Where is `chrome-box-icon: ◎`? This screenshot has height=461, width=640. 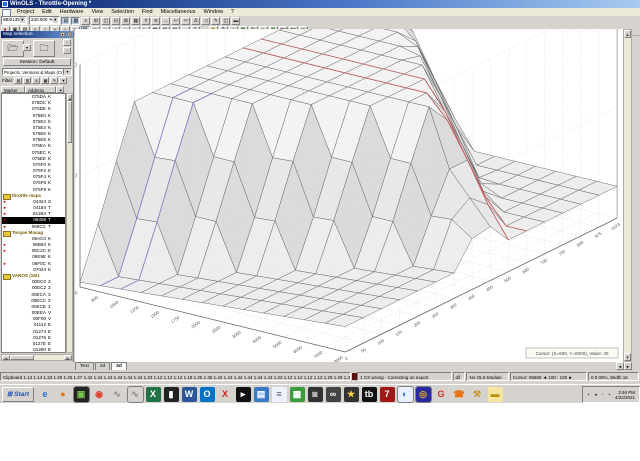 chrome-box-icon: ◎ is located at coordinates (423, 394).